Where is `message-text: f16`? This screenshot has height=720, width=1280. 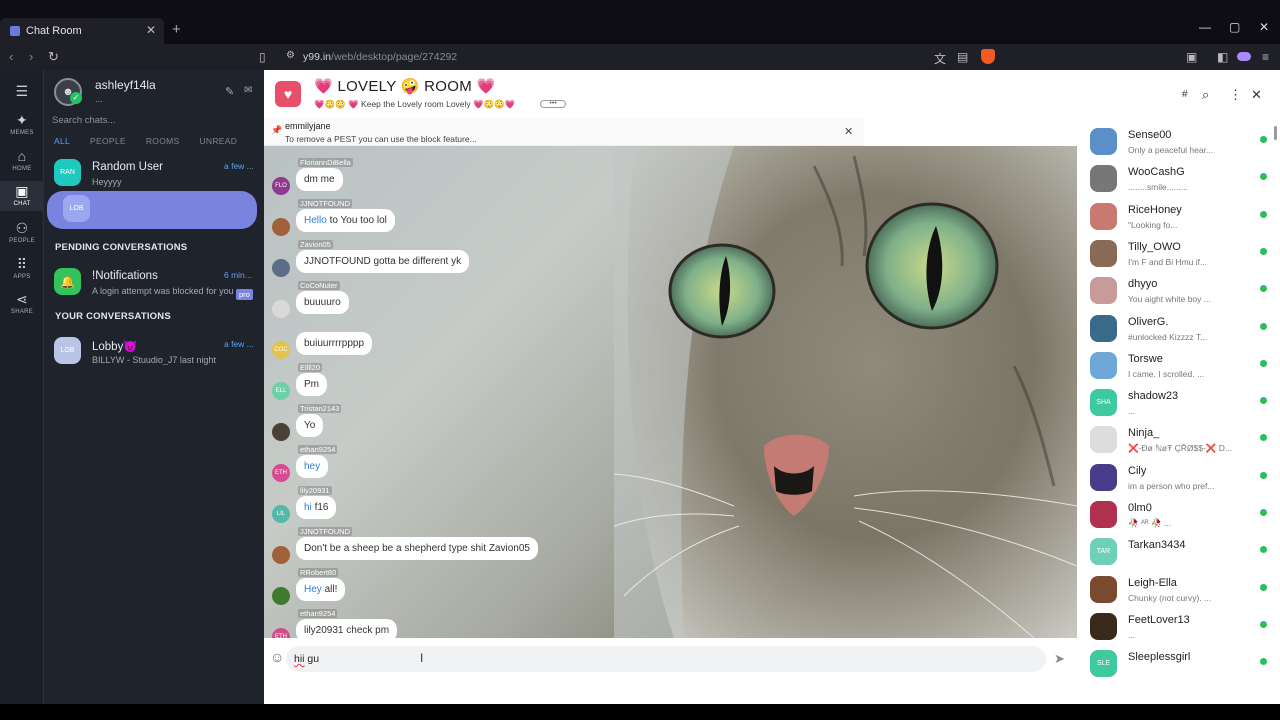
message-text: f16 is located at coordinates (320, 507).